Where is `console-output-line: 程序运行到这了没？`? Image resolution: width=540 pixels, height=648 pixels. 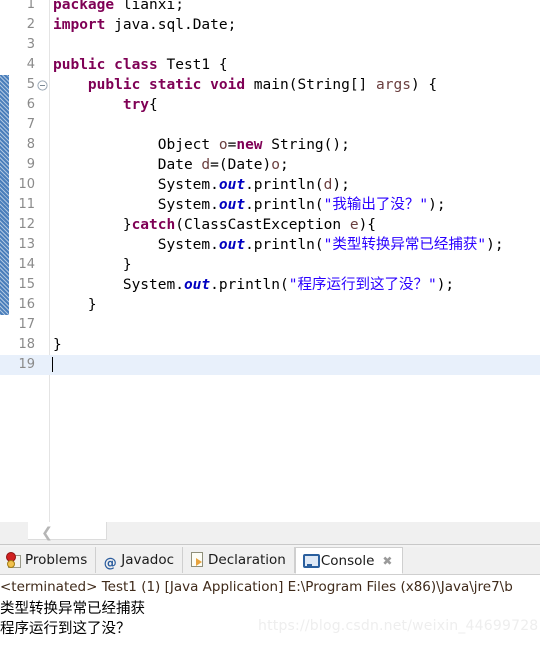 console-output-line: 程序运行到这了没？ is located at coordinates (65, 629).